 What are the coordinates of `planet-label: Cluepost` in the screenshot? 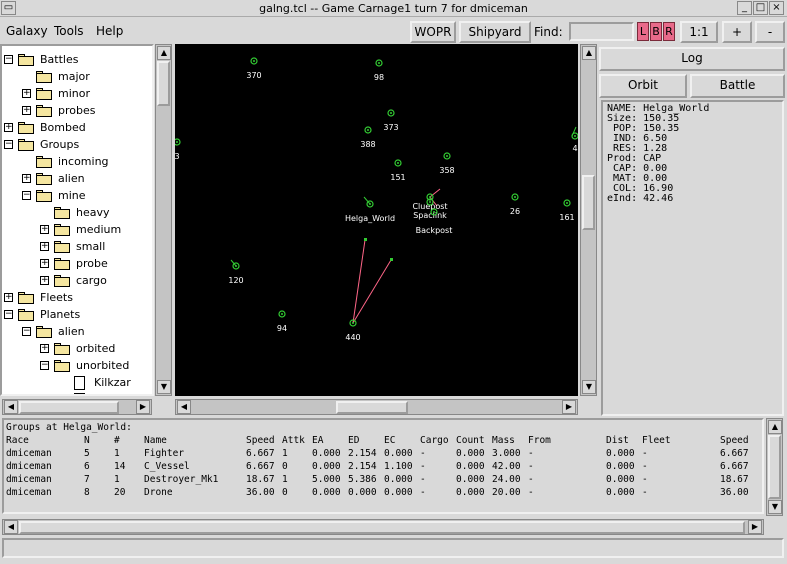 It's located at (429, 206).